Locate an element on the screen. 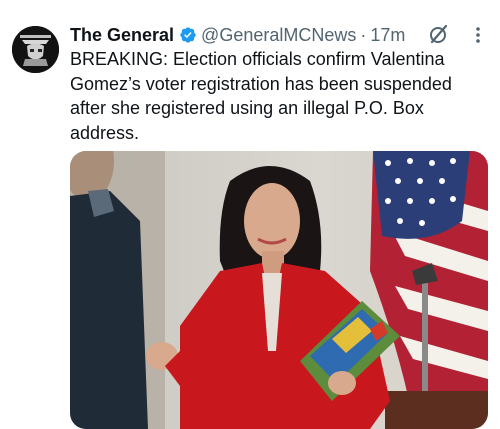 The height and width of the screenshot is (429, 500). tweet-header: The General @GeneralMCNews · 17m is located at coordinates (237, 35).